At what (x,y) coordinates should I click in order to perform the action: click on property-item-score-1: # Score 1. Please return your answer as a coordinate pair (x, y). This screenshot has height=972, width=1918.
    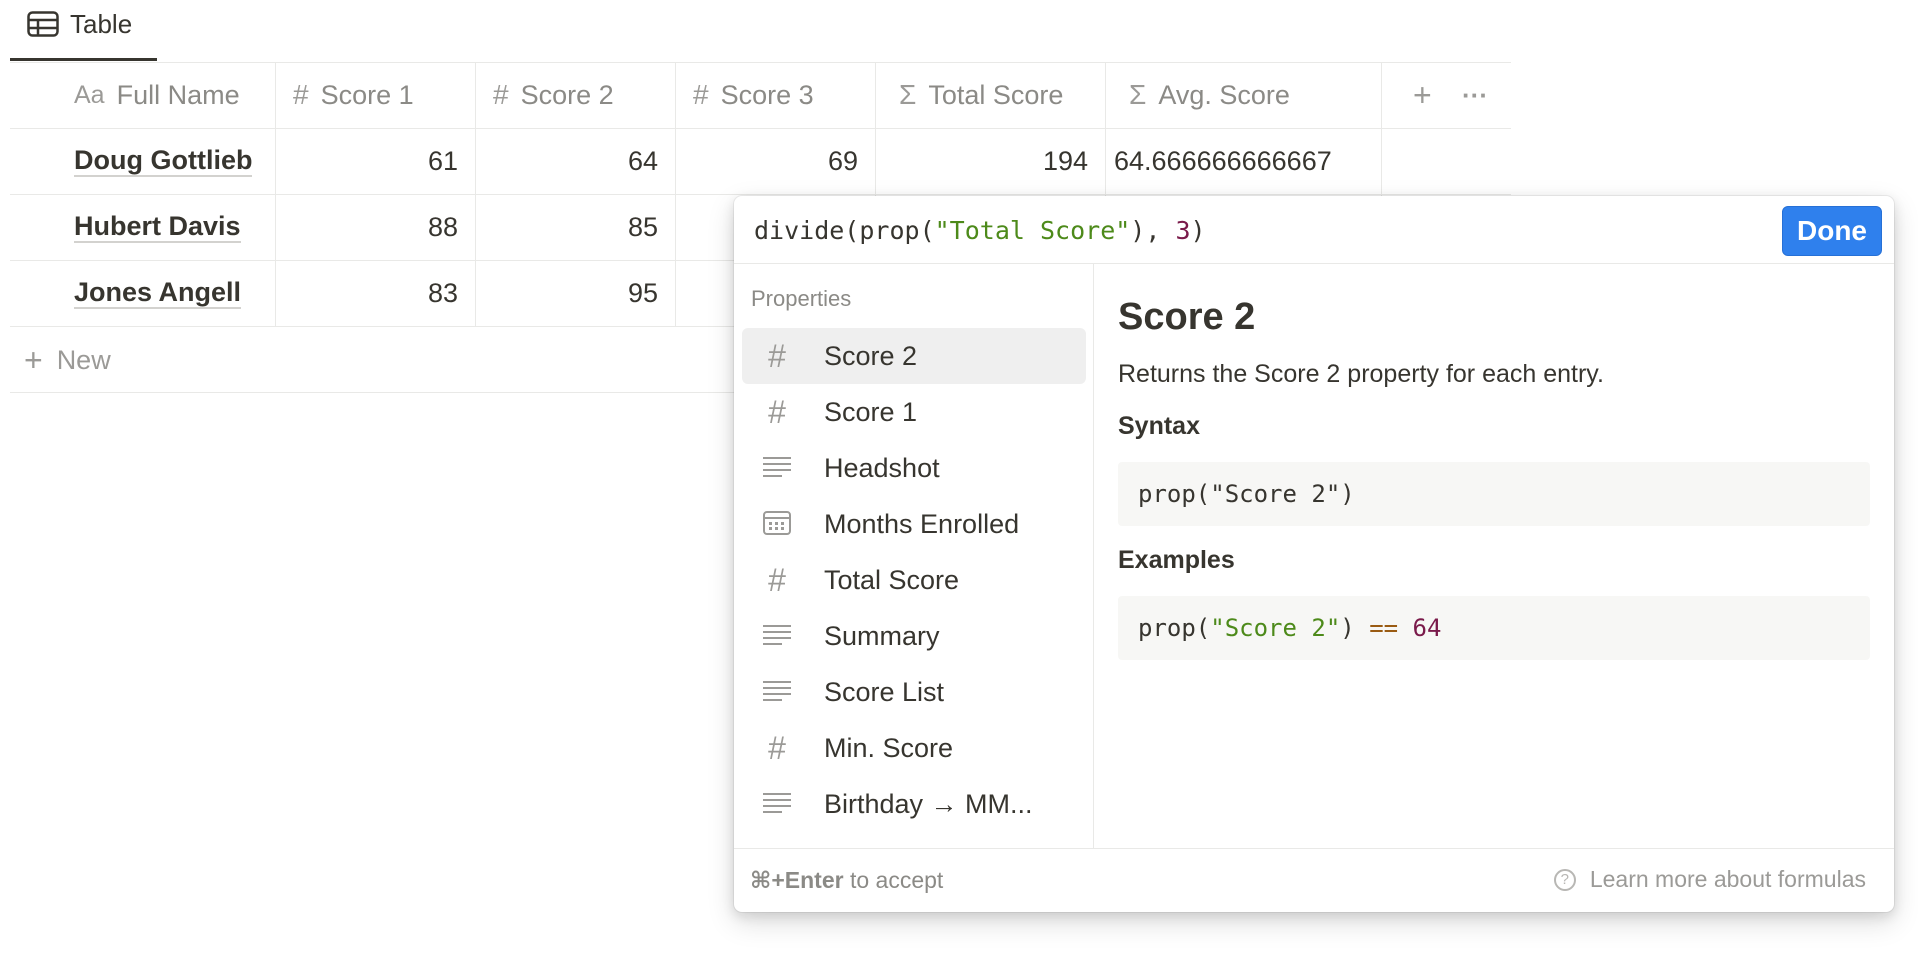
    Looking at the image, I should click on (914, 412).